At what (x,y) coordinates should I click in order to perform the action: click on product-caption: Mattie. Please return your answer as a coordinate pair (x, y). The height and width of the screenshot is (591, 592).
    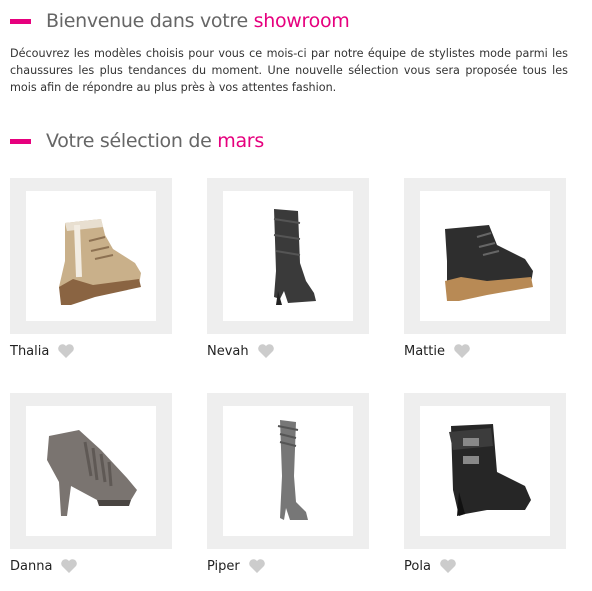
    Looking at the image, I should click on (484, 351).